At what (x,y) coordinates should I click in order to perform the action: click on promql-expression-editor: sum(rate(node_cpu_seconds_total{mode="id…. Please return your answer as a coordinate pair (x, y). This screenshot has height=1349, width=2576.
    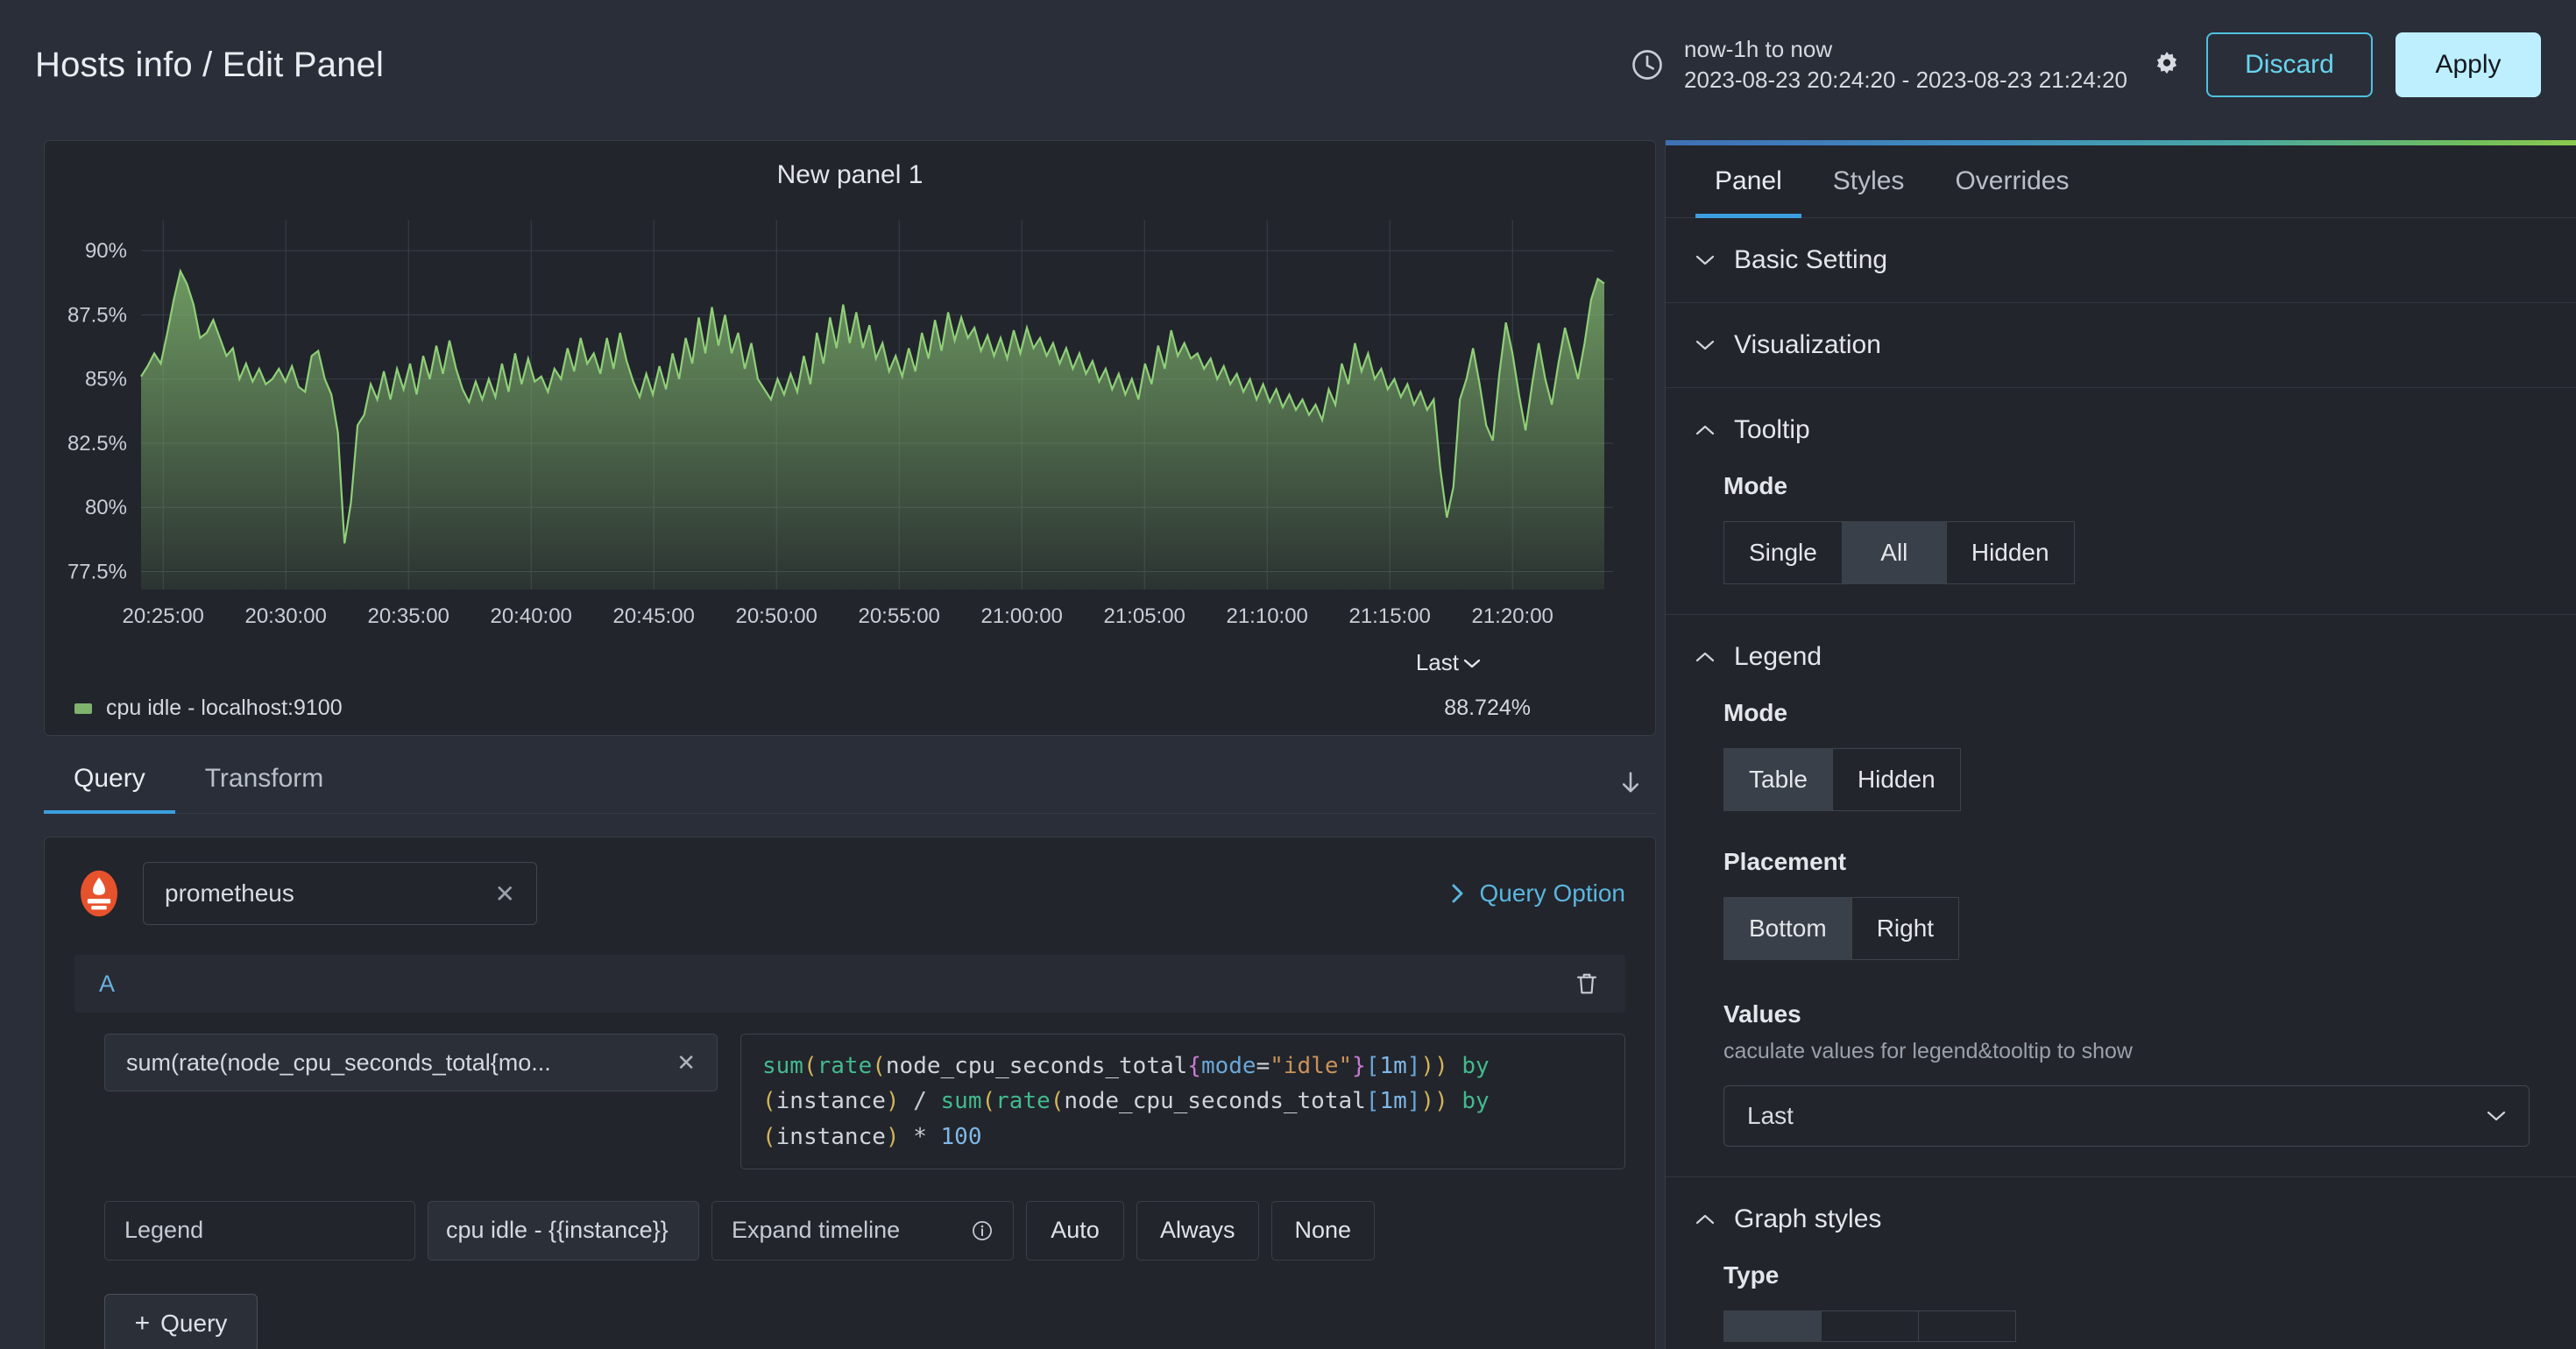
    Looking at the image, I should click on (1182, 1101).